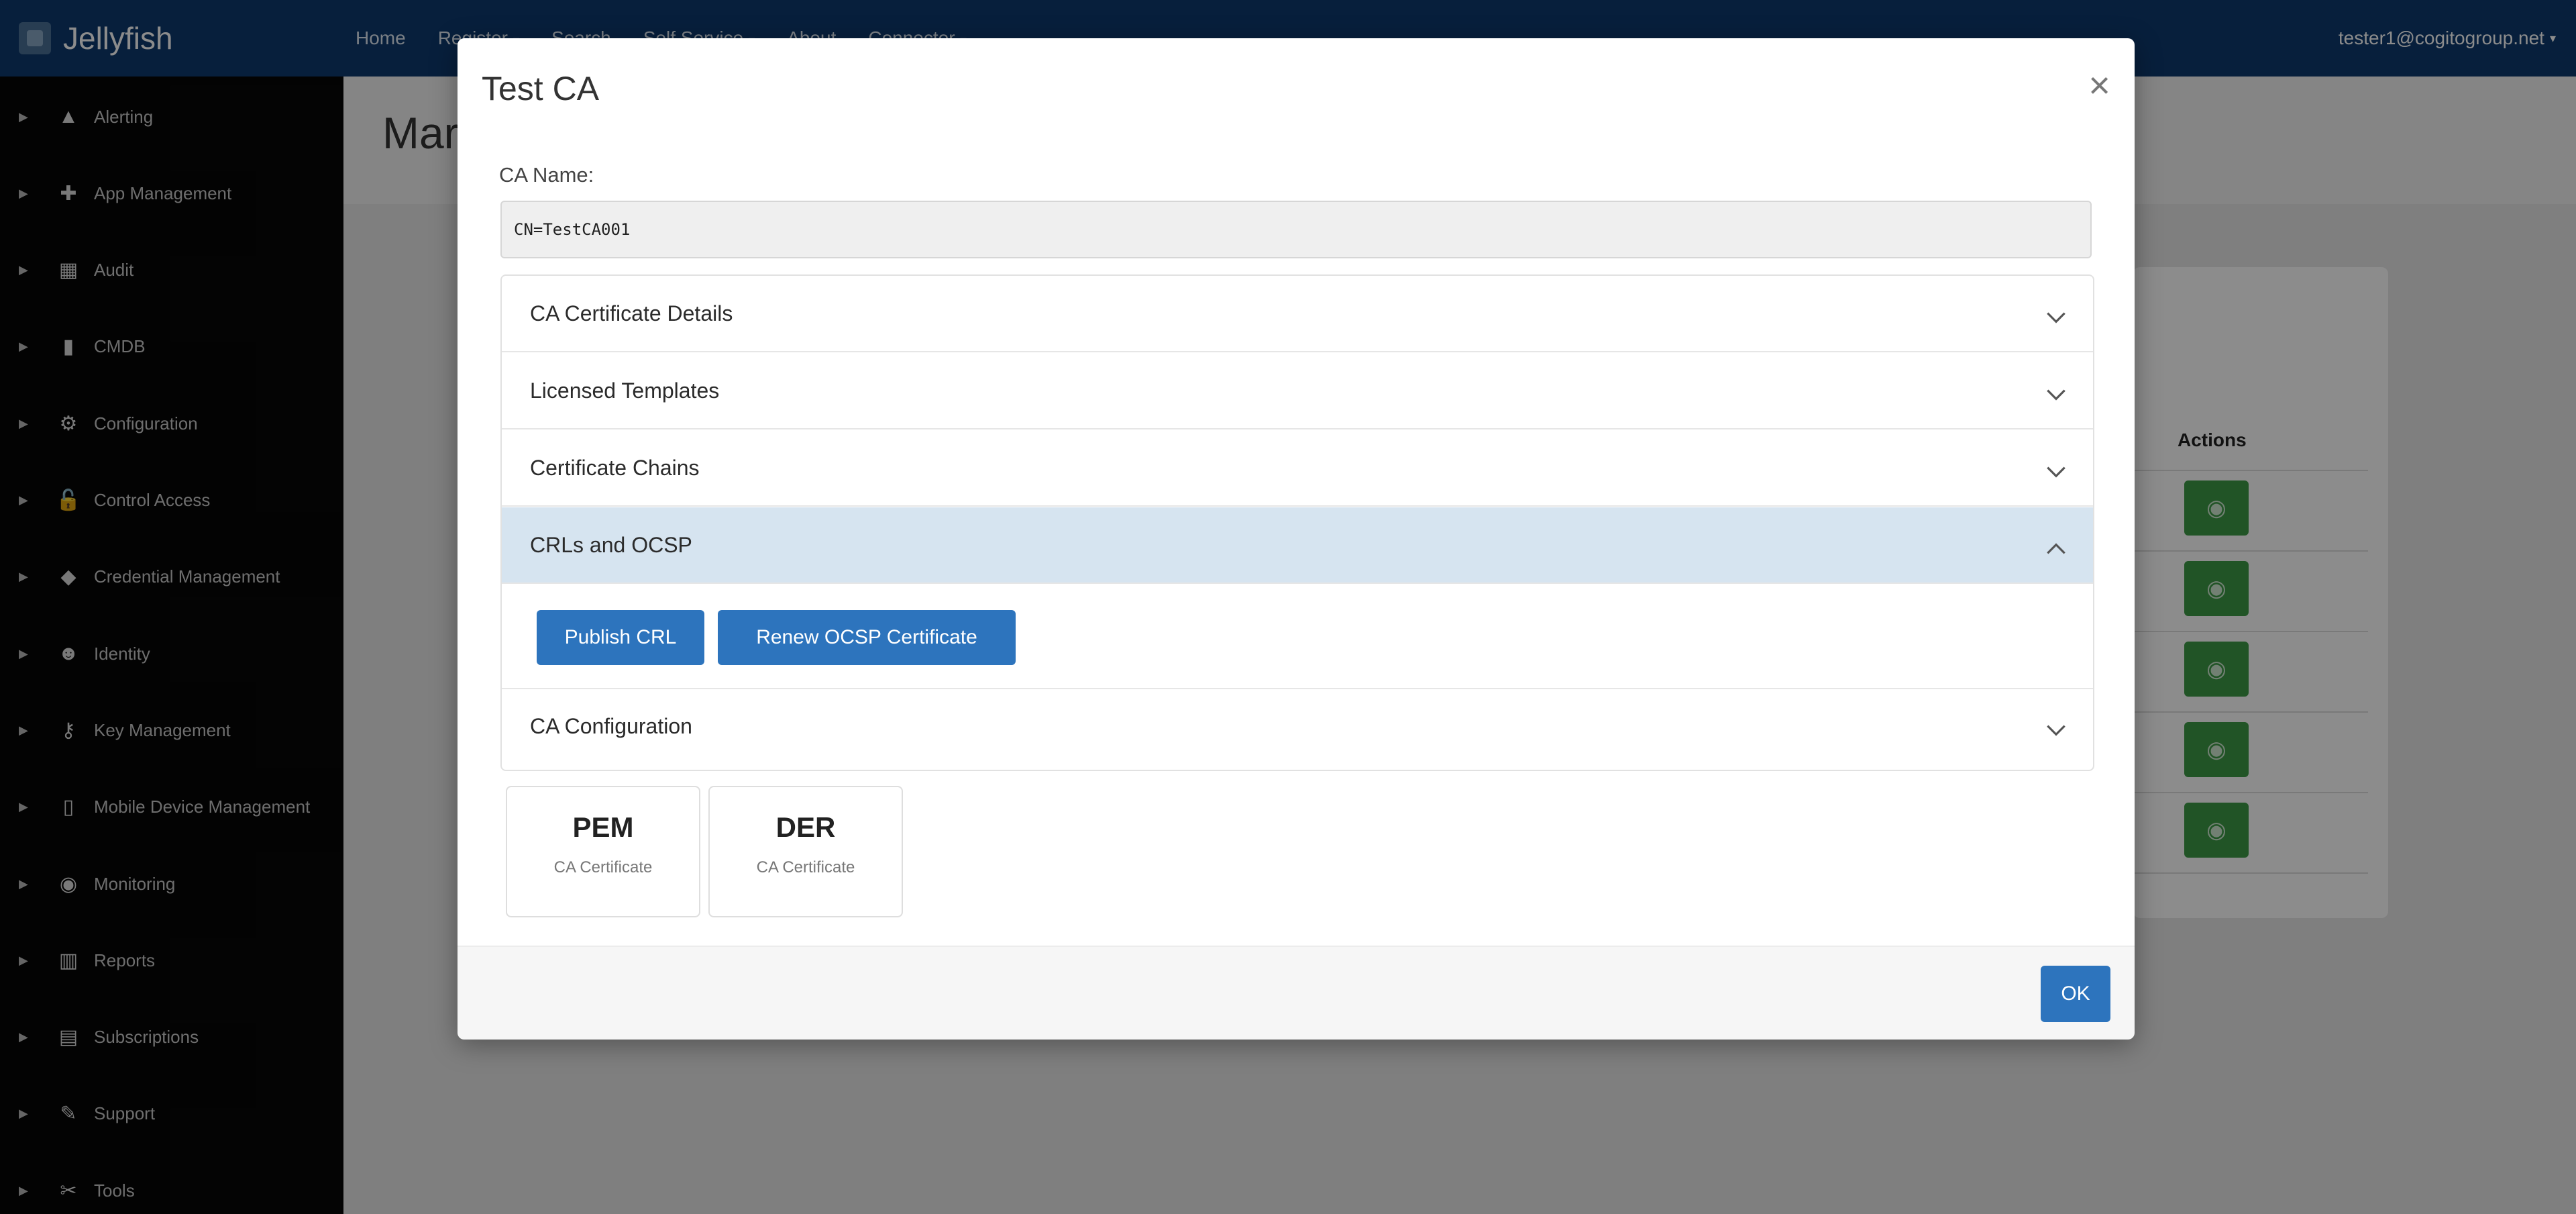  What do you see at coordinates (2099, 85) in the screenshot?
I see `close-icon: ×` at bounding box center [2099, 85].